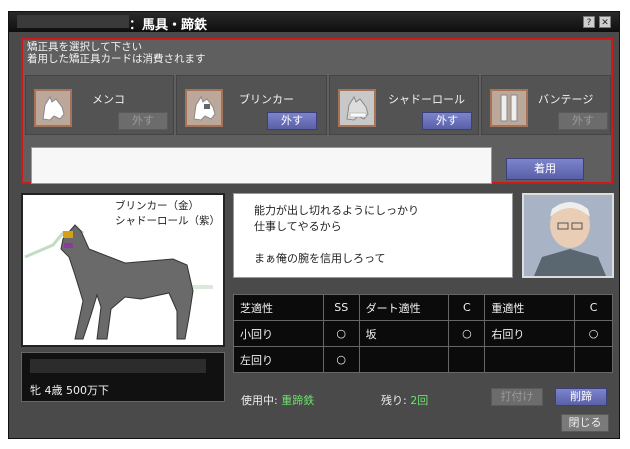 The image size is (630, 449). What do you see at coordinates (123, 377) in the screenshot?
I see `horse-info-box: 牝 4歳 500万下` at bounding box center [123, 377].